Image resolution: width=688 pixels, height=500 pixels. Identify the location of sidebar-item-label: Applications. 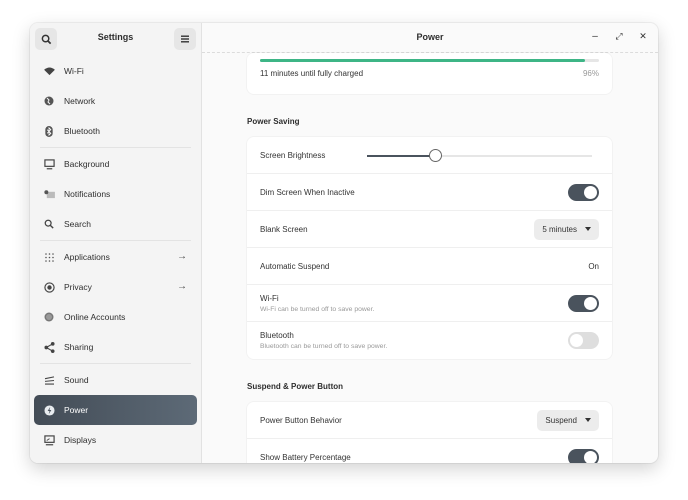
(87, 257).